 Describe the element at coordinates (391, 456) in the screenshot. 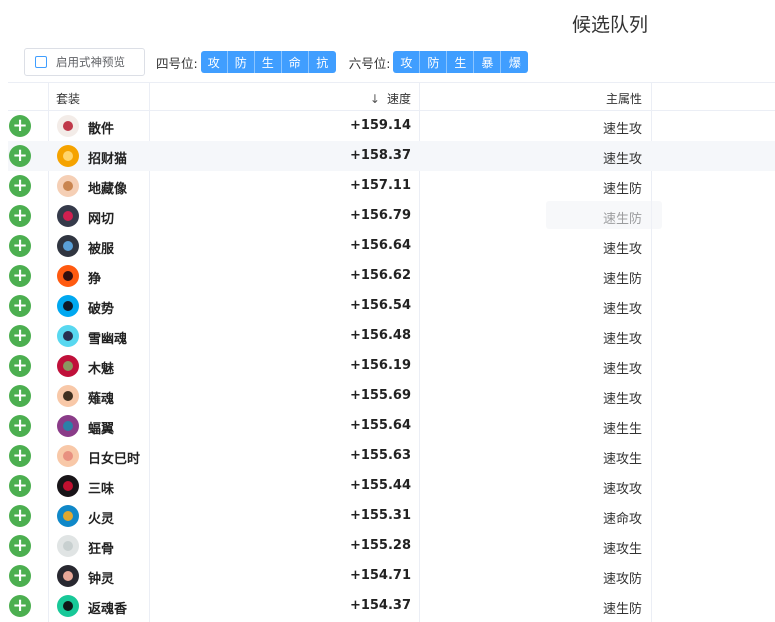

I see `table-row: + 日女巳时 +155.63 速攻生` at that location.